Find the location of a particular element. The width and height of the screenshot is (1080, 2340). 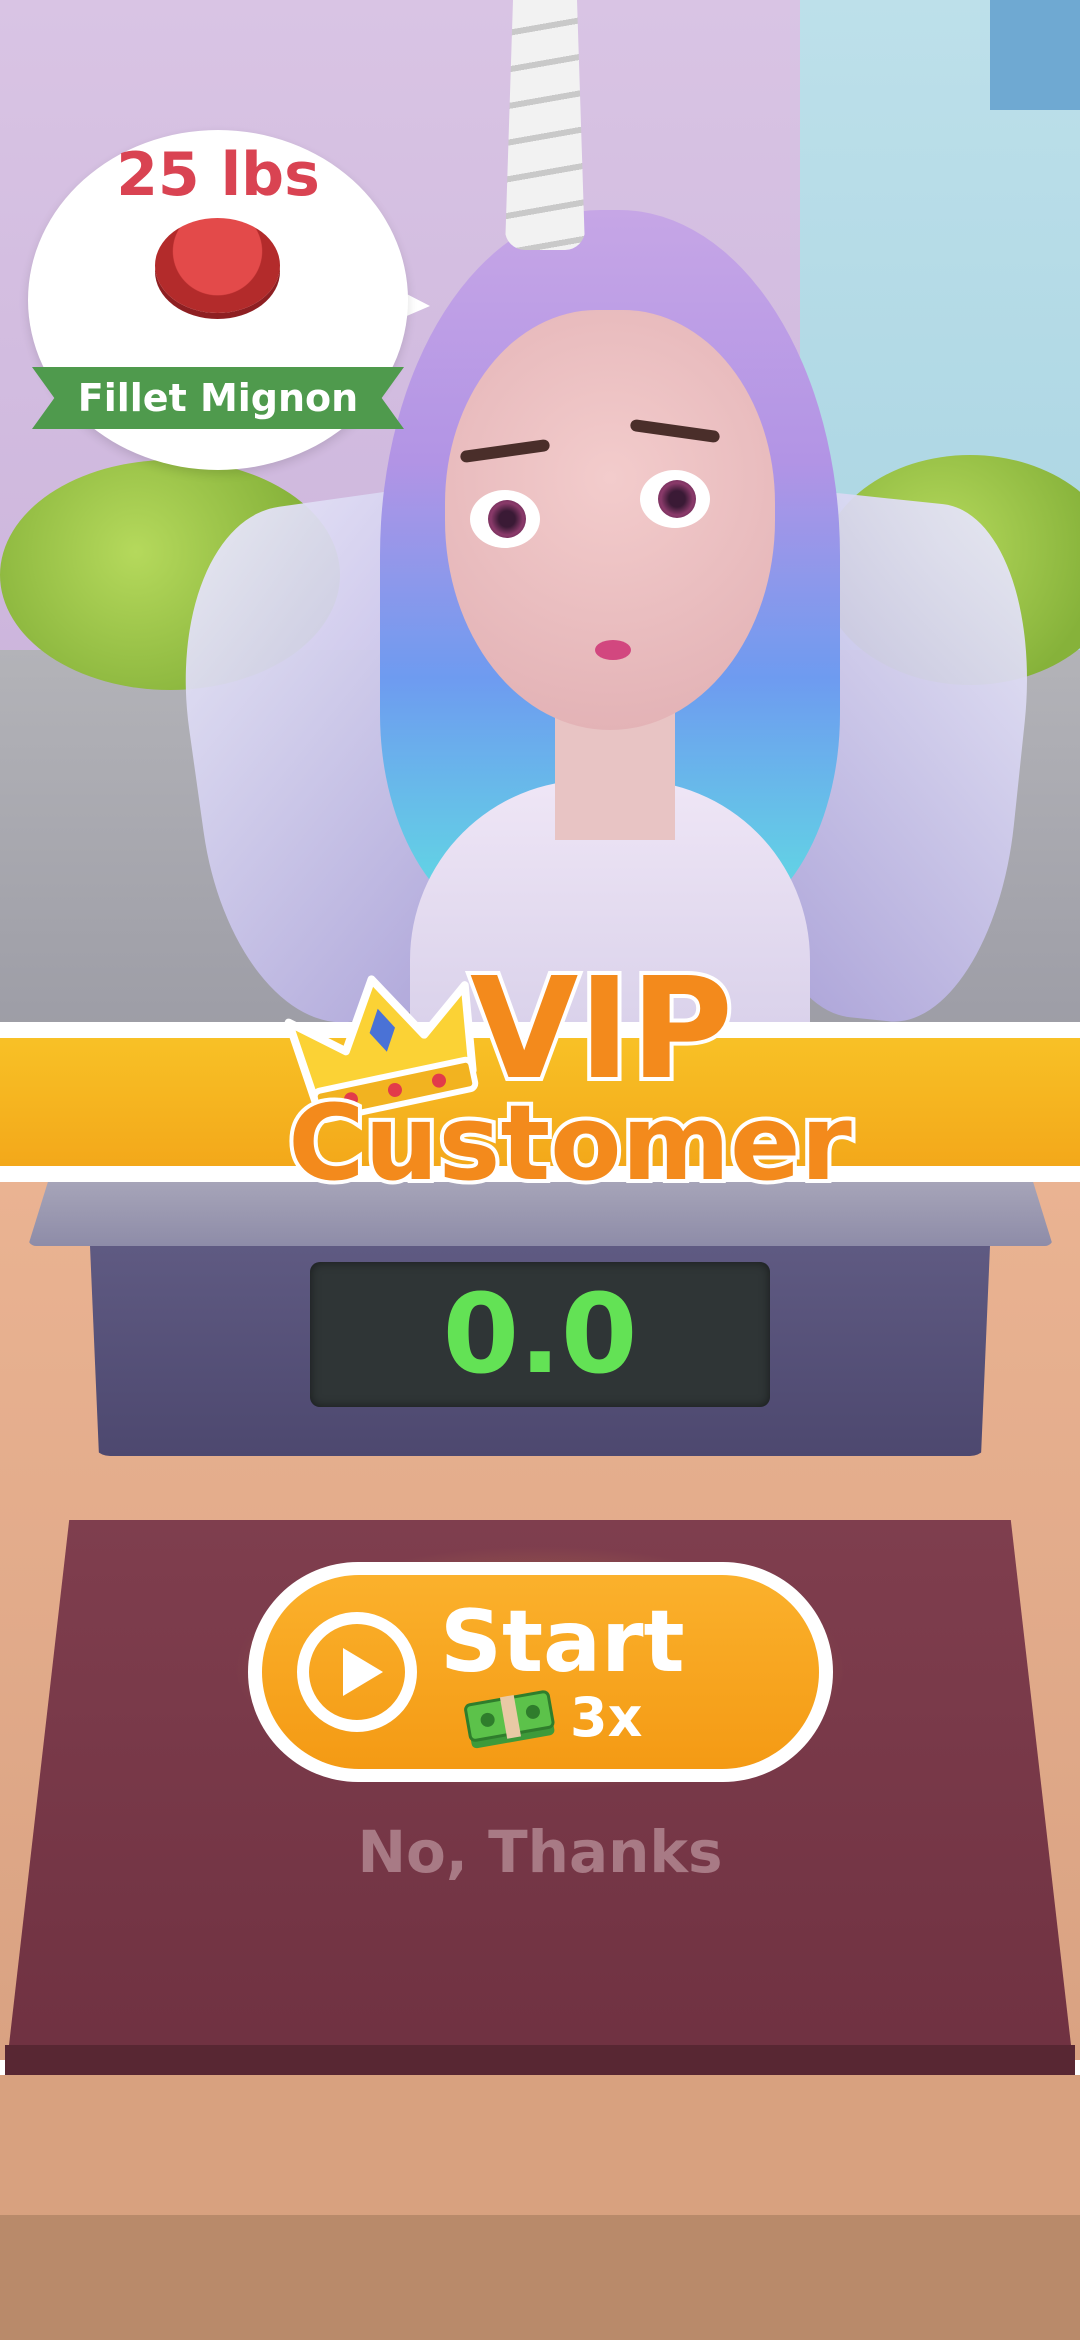

order-weight: 25 lbs is located at coordinates (218, 175).